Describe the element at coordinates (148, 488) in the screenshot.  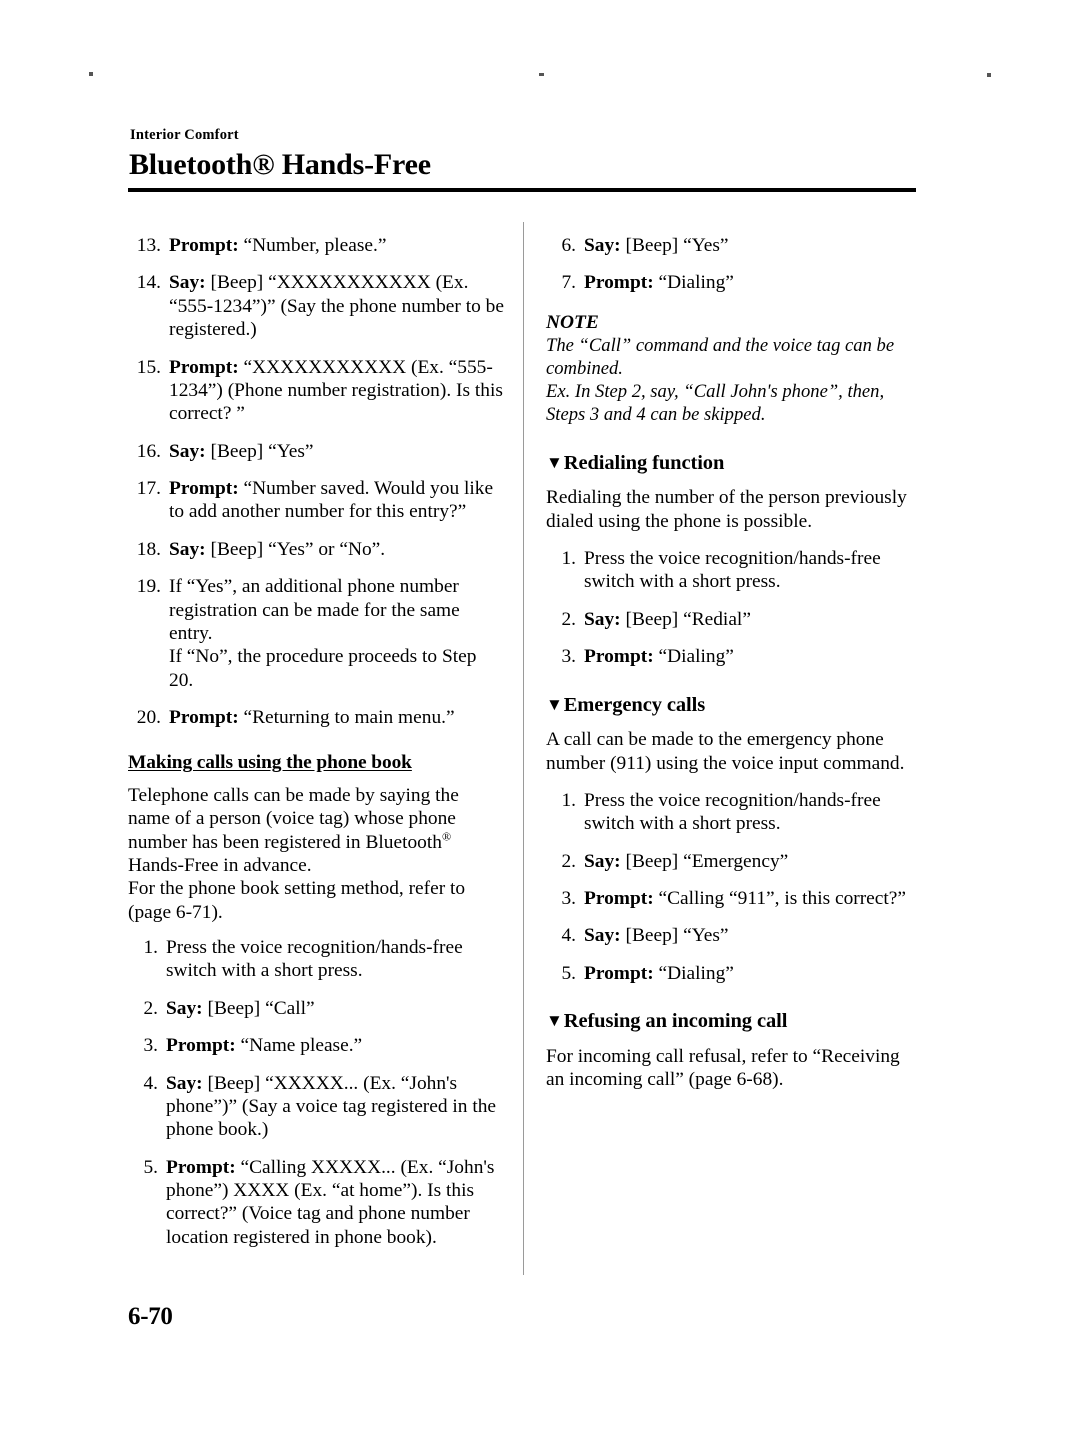
I see `list-item-number: 17.` at that location.